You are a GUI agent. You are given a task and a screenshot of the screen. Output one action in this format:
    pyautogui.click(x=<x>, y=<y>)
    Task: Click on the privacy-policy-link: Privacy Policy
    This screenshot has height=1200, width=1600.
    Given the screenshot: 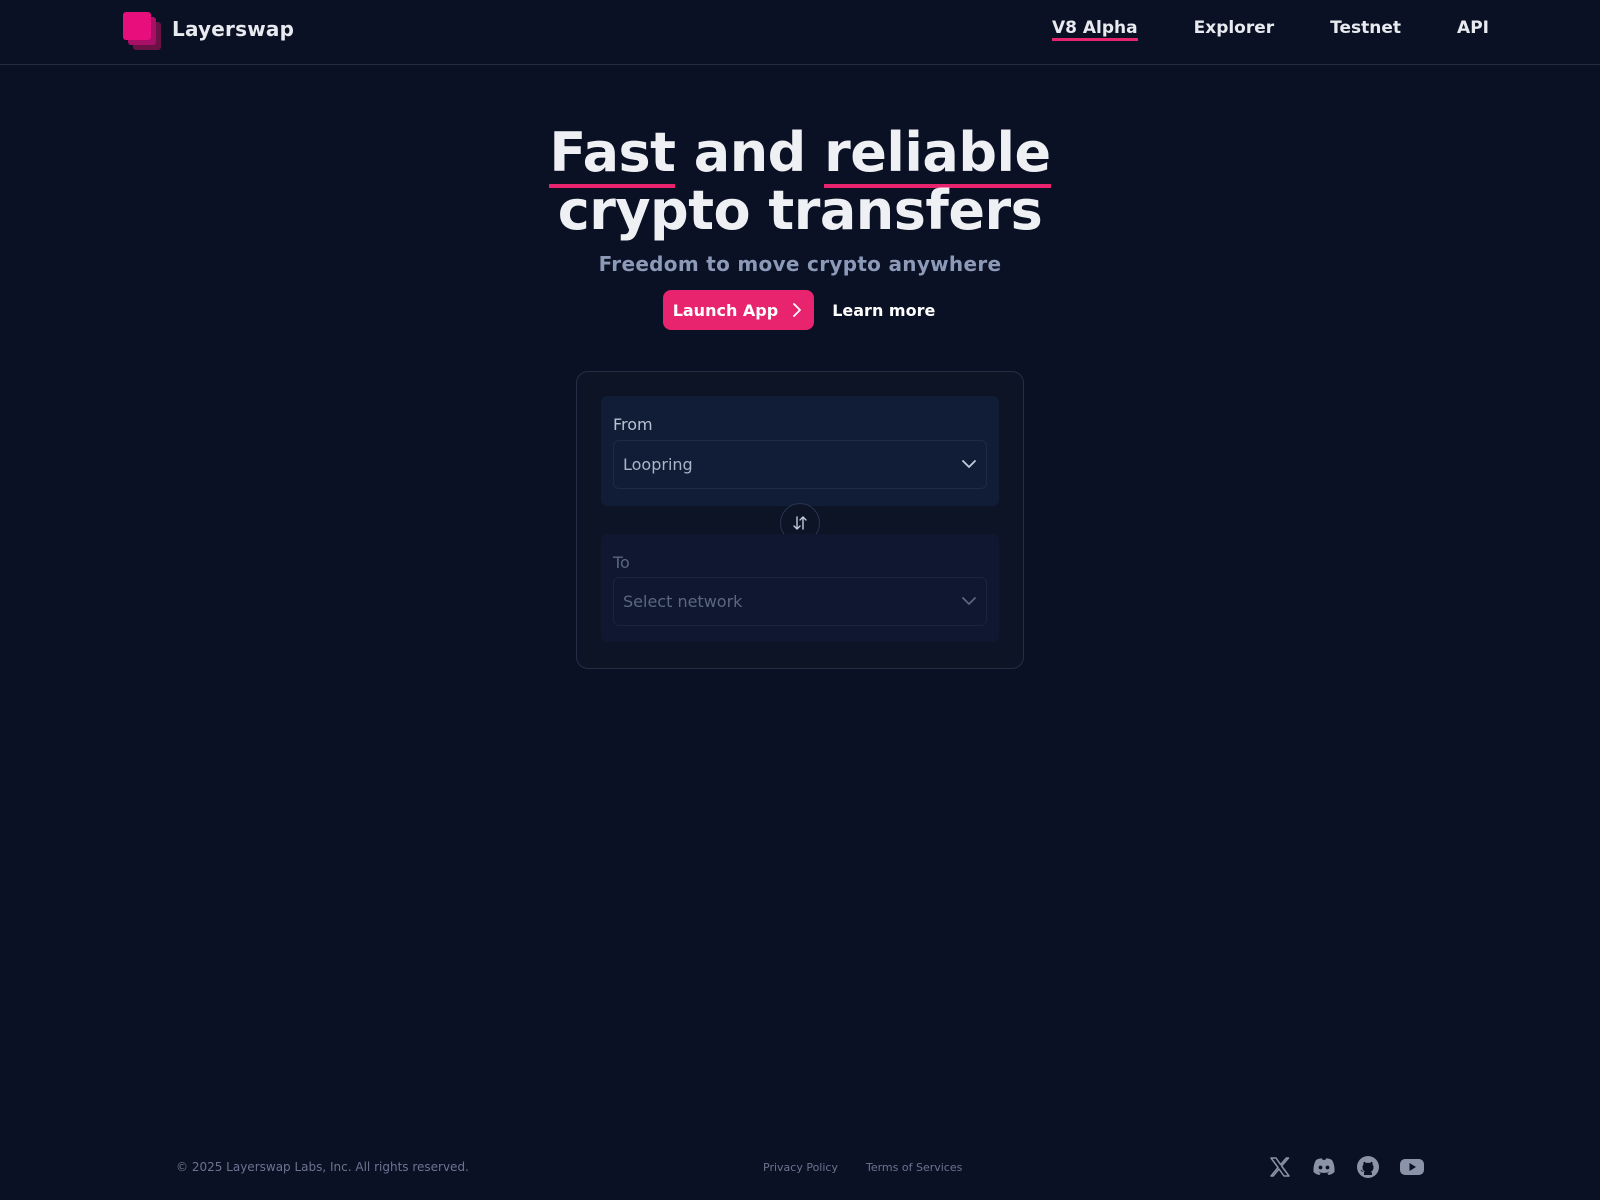 What is the action you would take?
    pyautogui.click(x=800, y=1167)
    